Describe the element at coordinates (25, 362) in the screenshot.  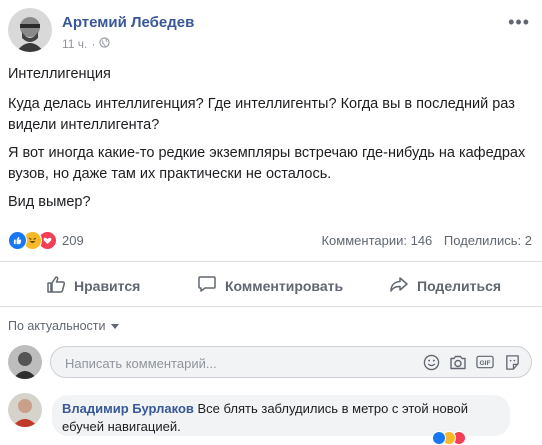
I see `current-user-avatar` at that location.